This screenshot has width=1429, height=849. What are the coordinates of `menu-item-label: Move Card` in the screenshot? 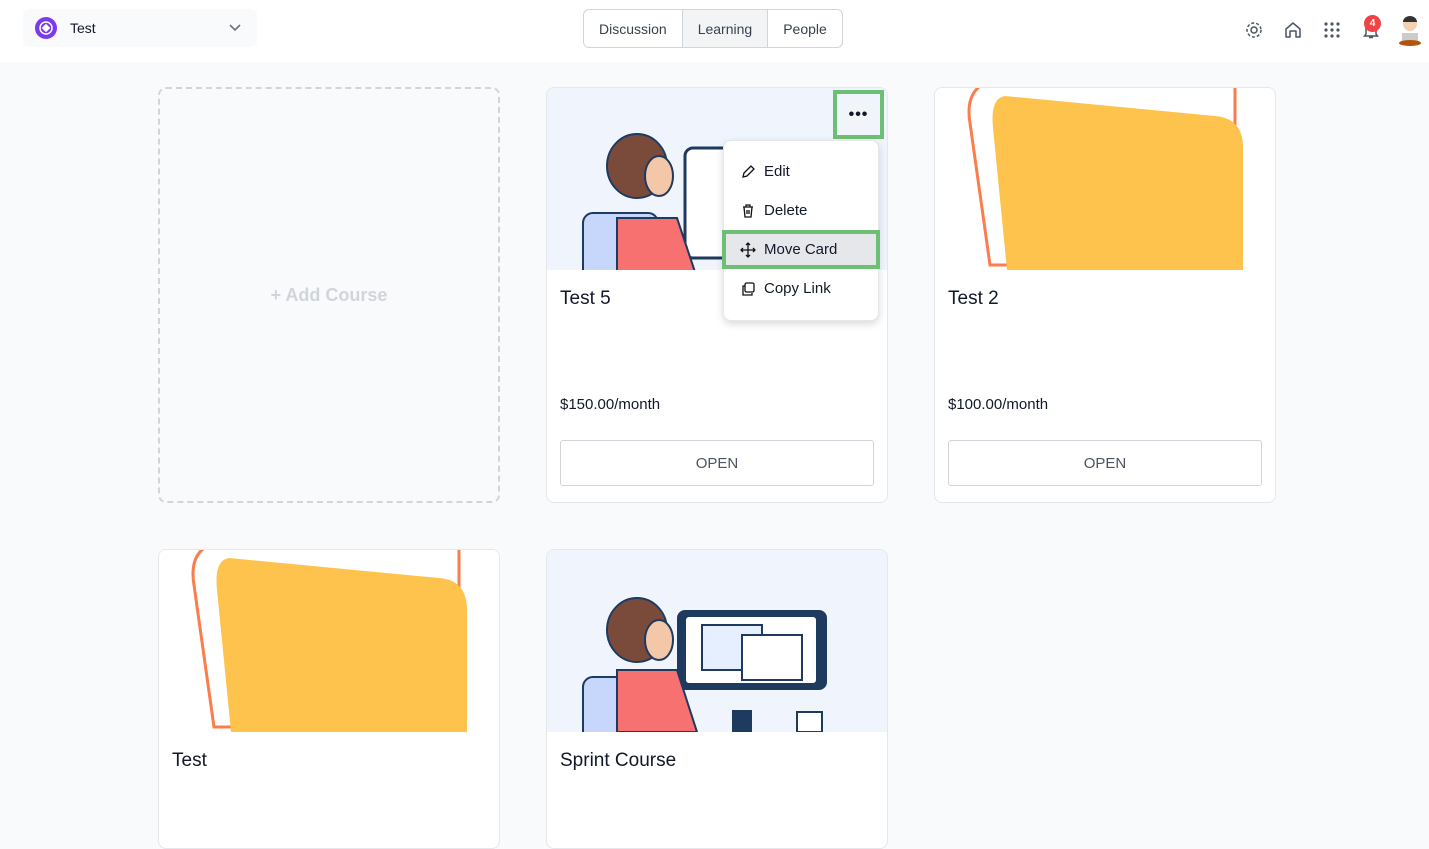 It's located at (801, 249).